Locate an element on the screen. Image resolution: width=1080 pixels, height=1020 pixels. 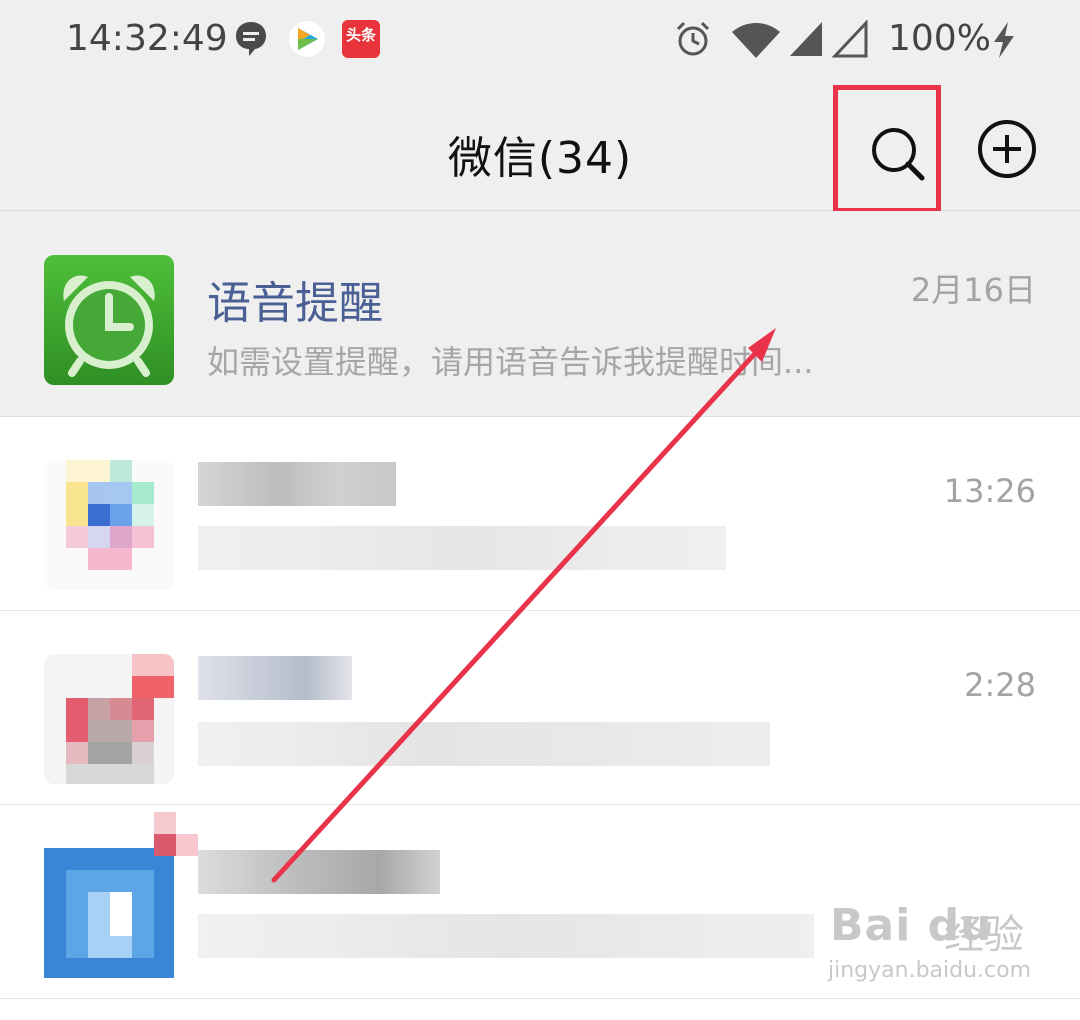
signal-empty-icon is located at coordinates (850, 39).